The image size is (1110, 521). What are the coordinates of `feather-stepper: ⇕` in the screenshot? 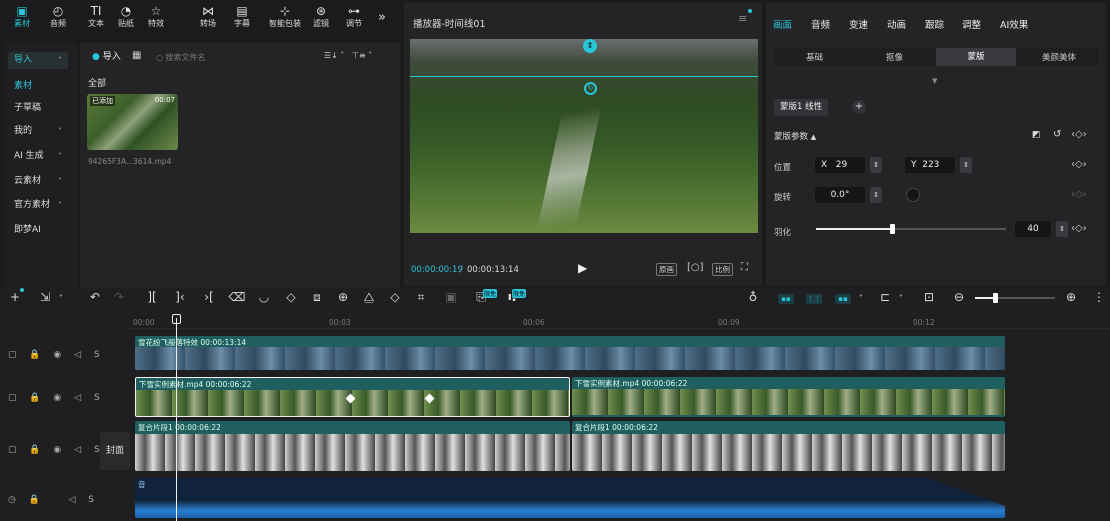 It's located at (1062, 229).